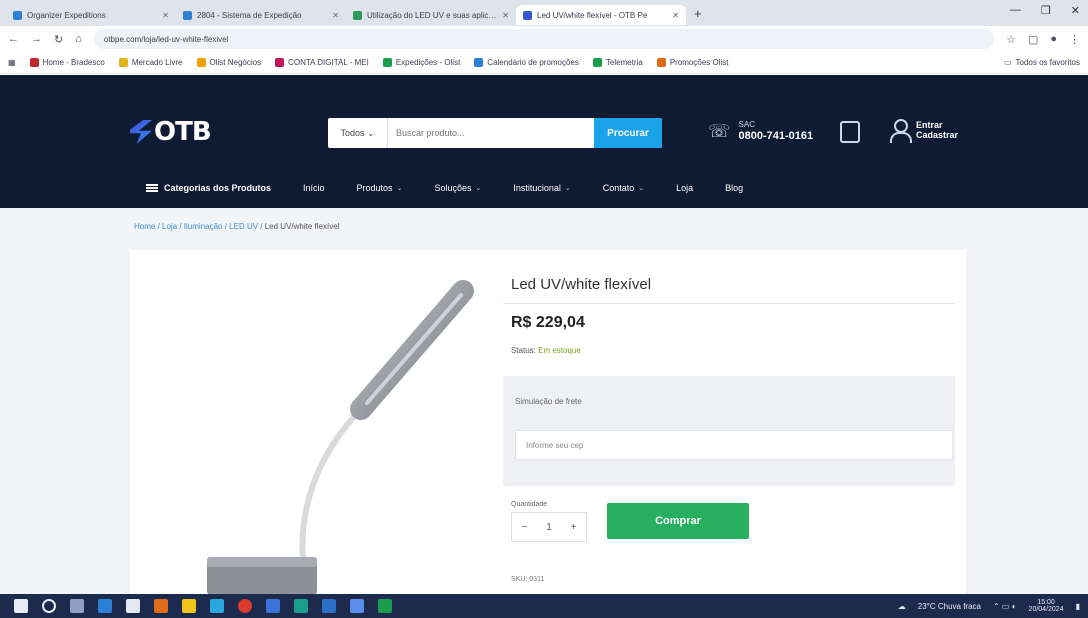 The height and width of the screenshot is (618, 1088). Describe the element at coordinates (850, 132) in the screenshot. I see `cart-icon` at that location.